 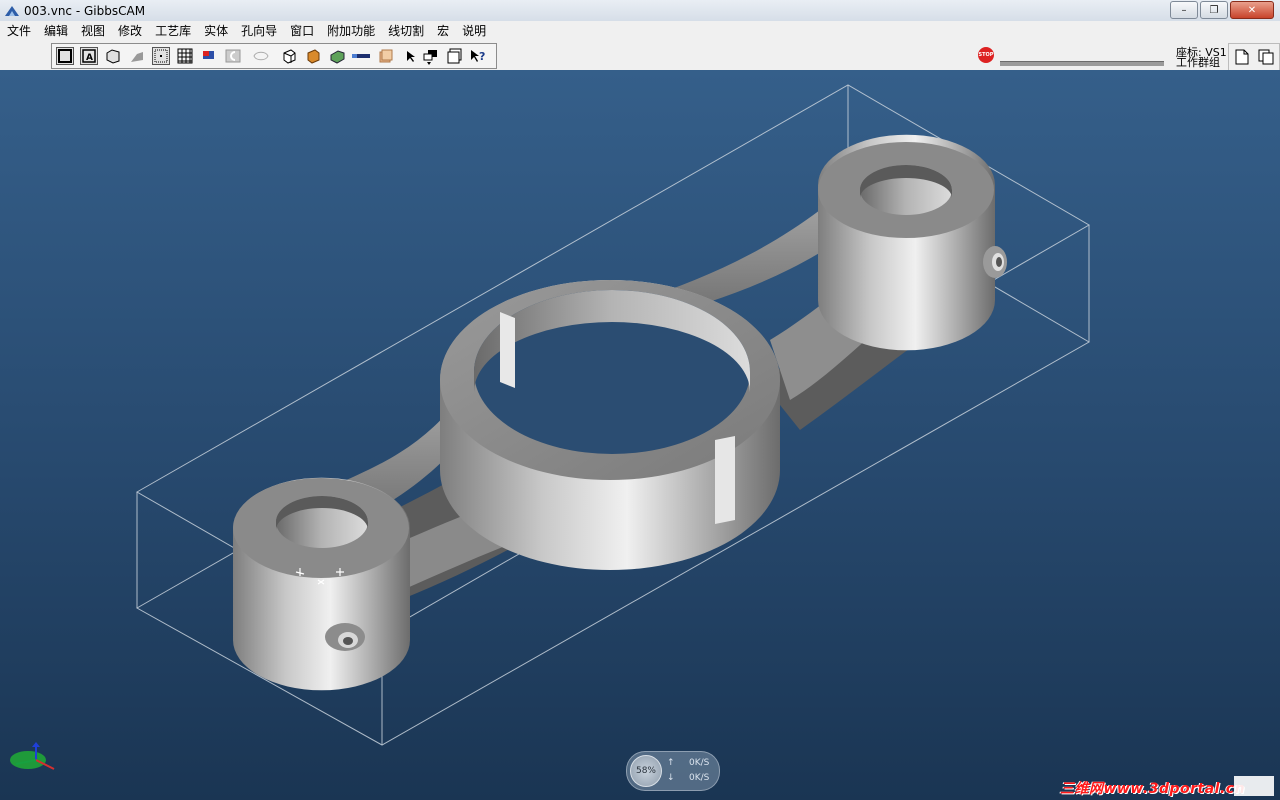 What do you see at coordinates (671, 778) in the screenshot?
I see `download-arrow-icon: ↓` at bounding box center [671, 778].